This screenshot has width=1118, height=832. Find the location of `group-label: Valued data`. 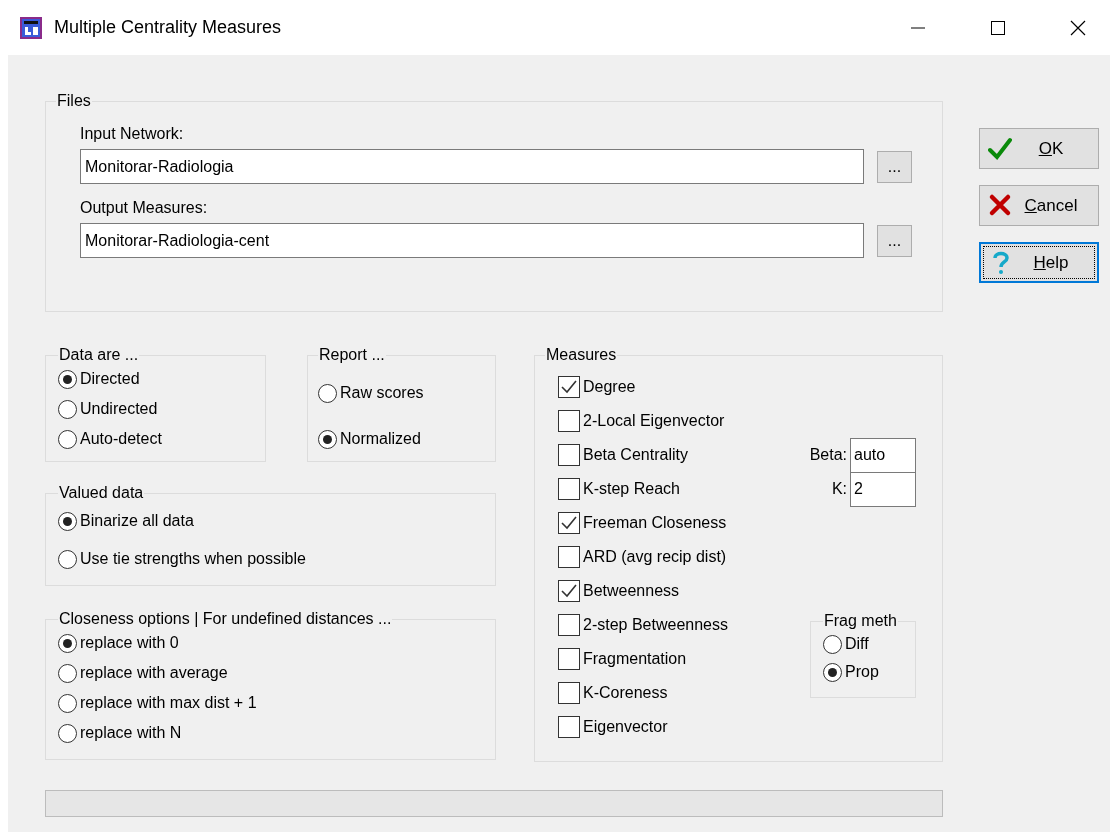

group-label: Valued data is located at coordinates (101, 493).